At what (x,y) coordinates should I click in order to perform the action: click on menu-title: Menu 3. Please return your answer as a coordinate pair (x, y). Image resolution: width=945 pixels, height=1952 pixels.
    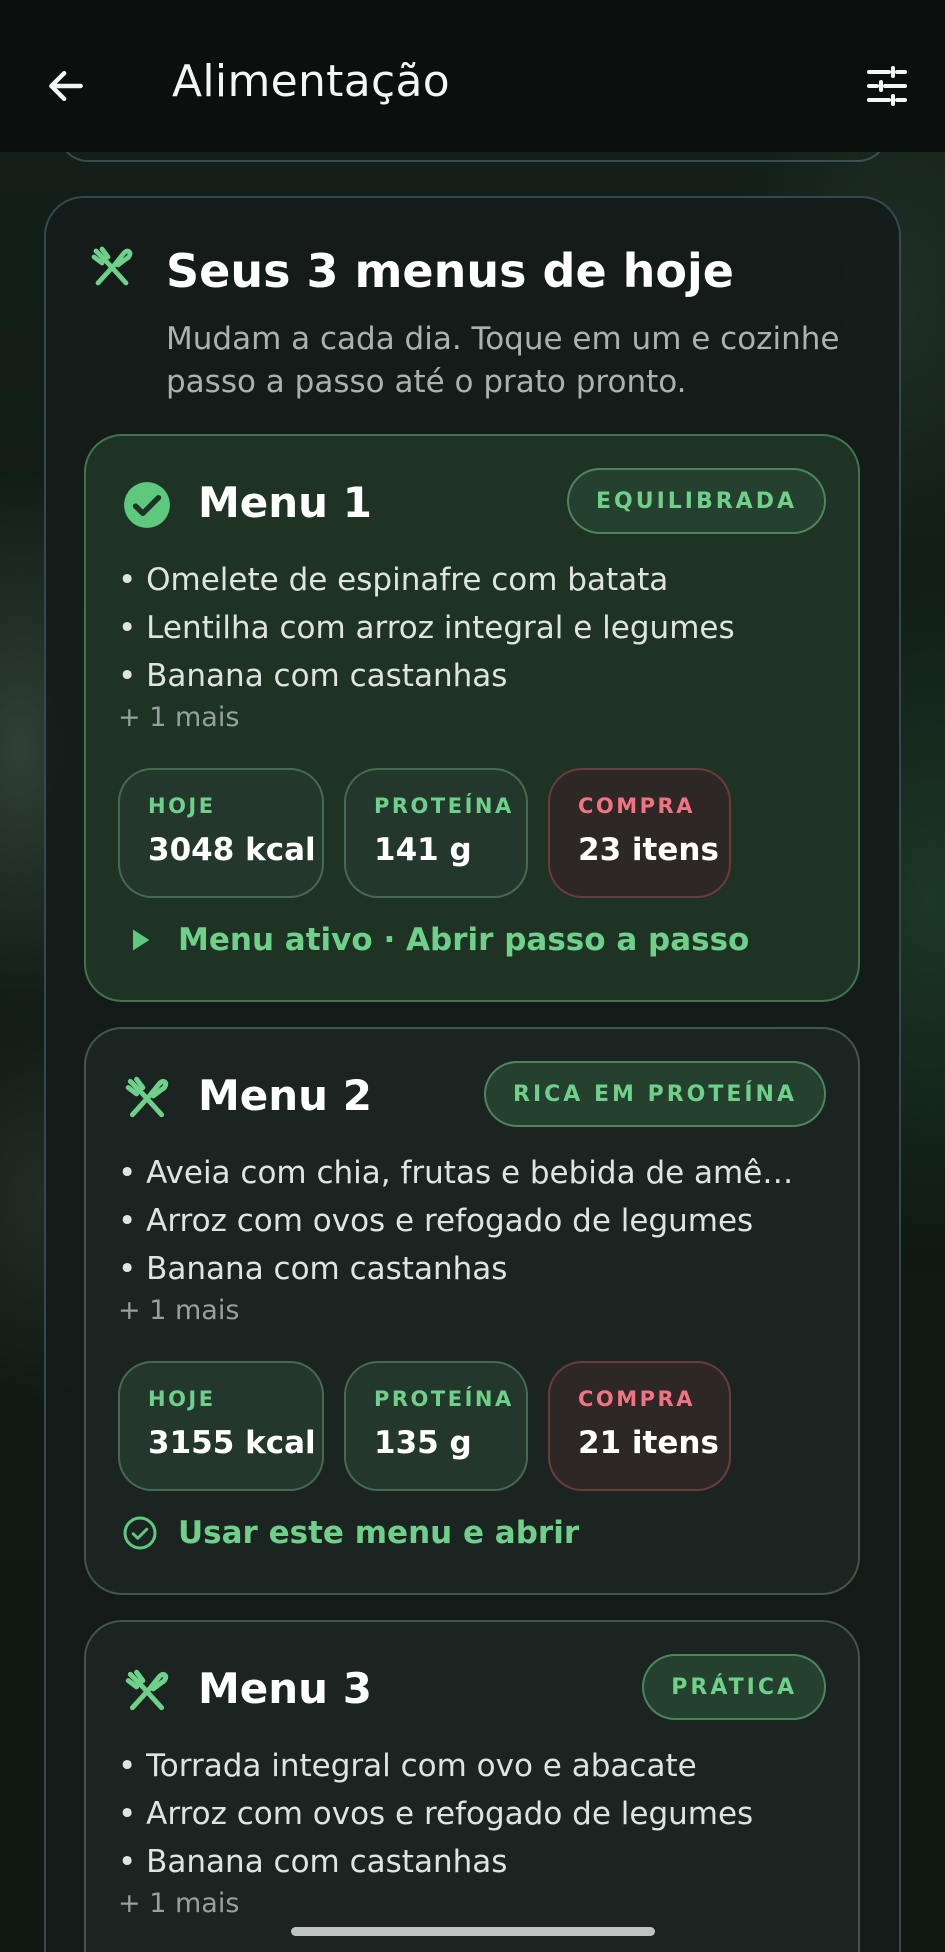
    Looking at the image, I should click on (285, 1688).